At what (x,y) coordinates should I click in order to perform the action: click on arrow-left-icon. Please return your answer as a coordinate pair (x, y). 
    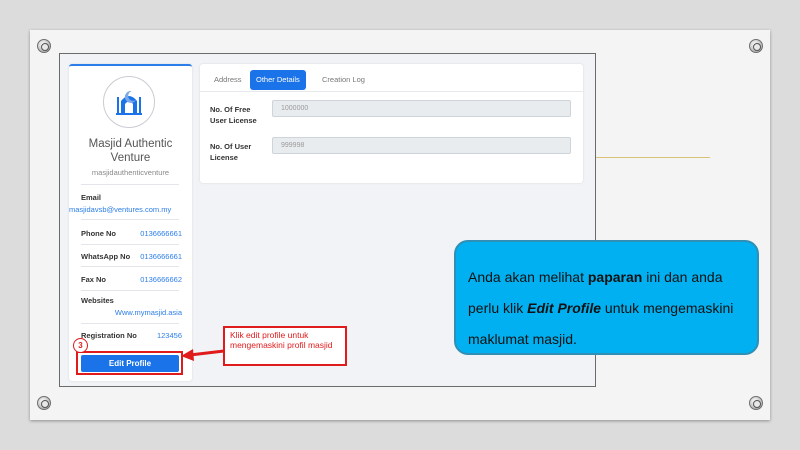
    Looking at the image, I should click on (203, 355).